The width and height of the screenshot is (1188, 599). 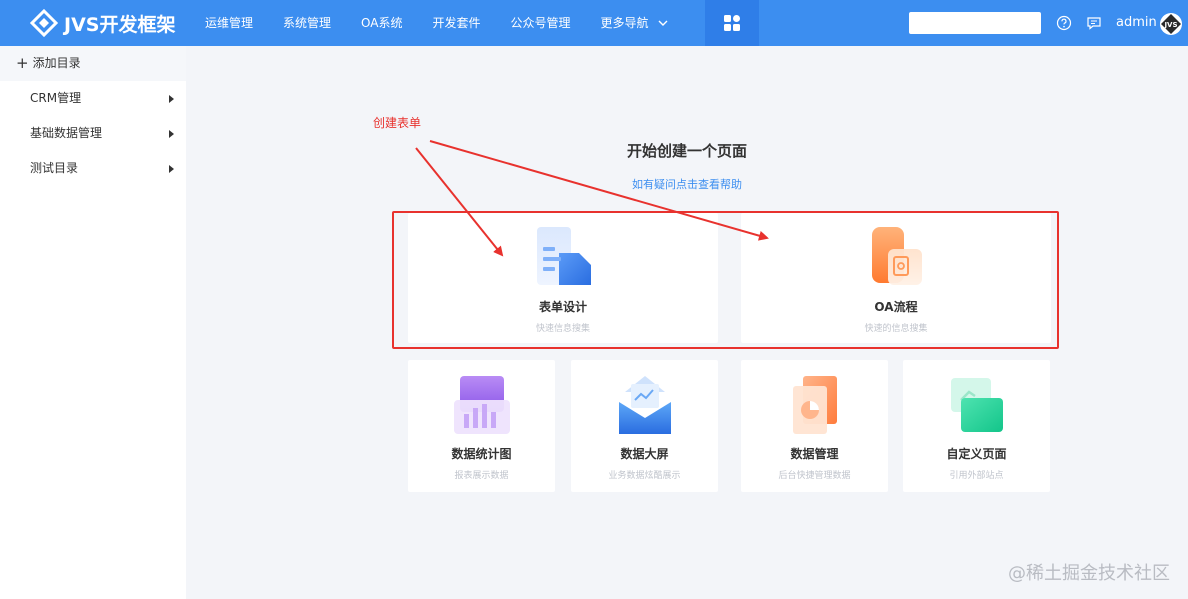 What do you see at coordinates (686, 151) in the screenshot?
I see `page-title: 开始创建一个页面` at bounding box center [686, 151].